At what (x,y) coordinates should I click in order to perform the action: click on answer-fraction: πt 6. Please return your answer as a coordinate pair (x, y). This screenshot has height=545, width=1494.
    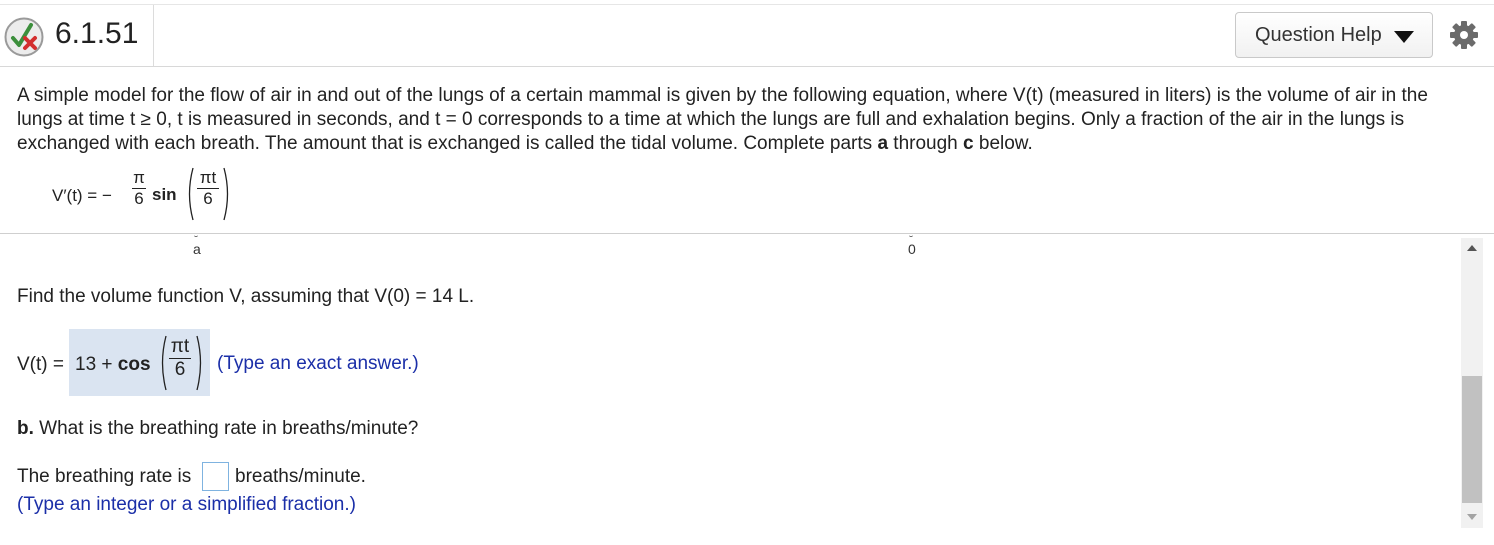
    Looking at the image, I should click on (180, 358).